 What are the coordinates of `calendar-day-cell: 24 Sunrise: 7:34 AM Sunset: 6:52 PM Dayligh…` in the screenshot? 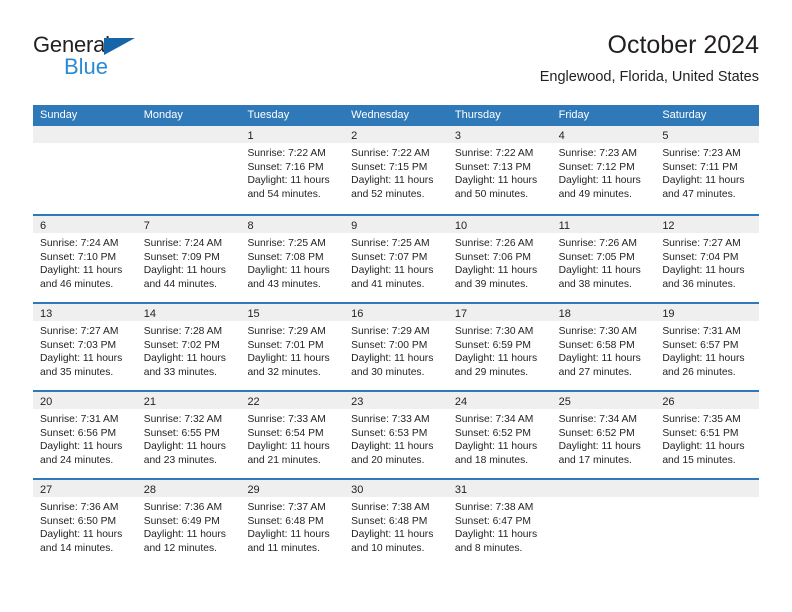 It's located at (499, 435).